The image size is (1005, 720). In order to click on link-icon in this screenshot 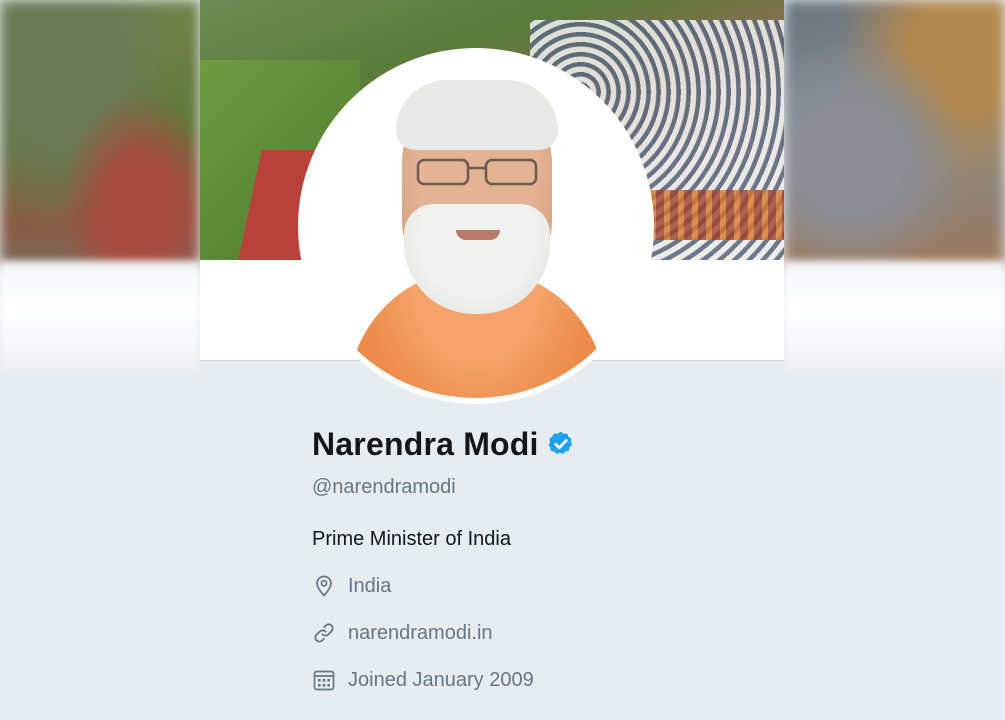, I will do `click(324, 633)`.